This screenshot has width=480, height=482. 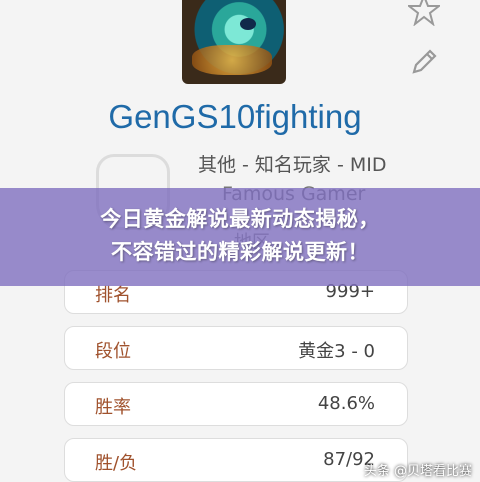 I want to click on pencil-icon, so click(x=424, y=62).